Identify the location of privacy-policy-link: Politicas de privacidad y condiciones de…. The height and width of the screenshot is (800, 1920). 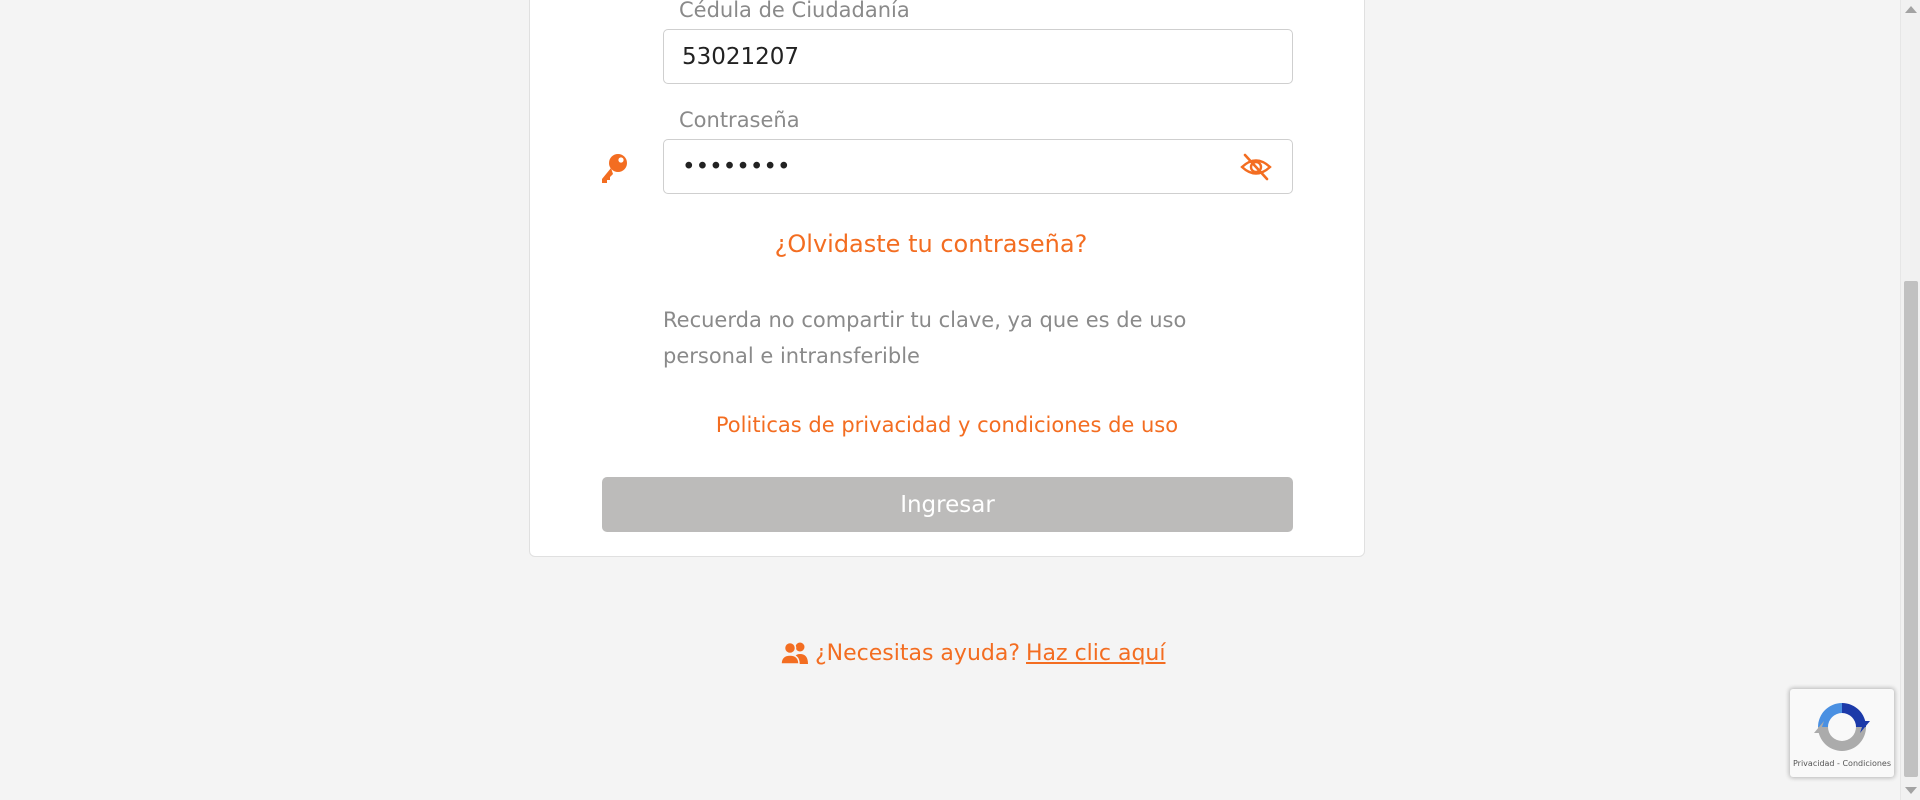
(947, 425).